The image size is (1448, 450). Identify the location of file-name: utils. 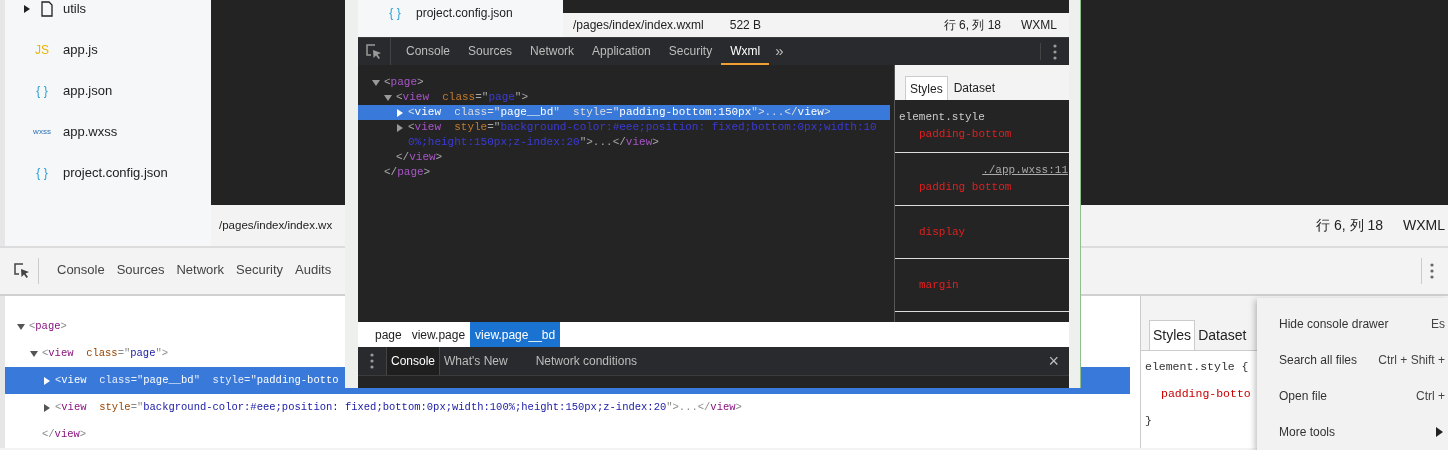
(75, 9).